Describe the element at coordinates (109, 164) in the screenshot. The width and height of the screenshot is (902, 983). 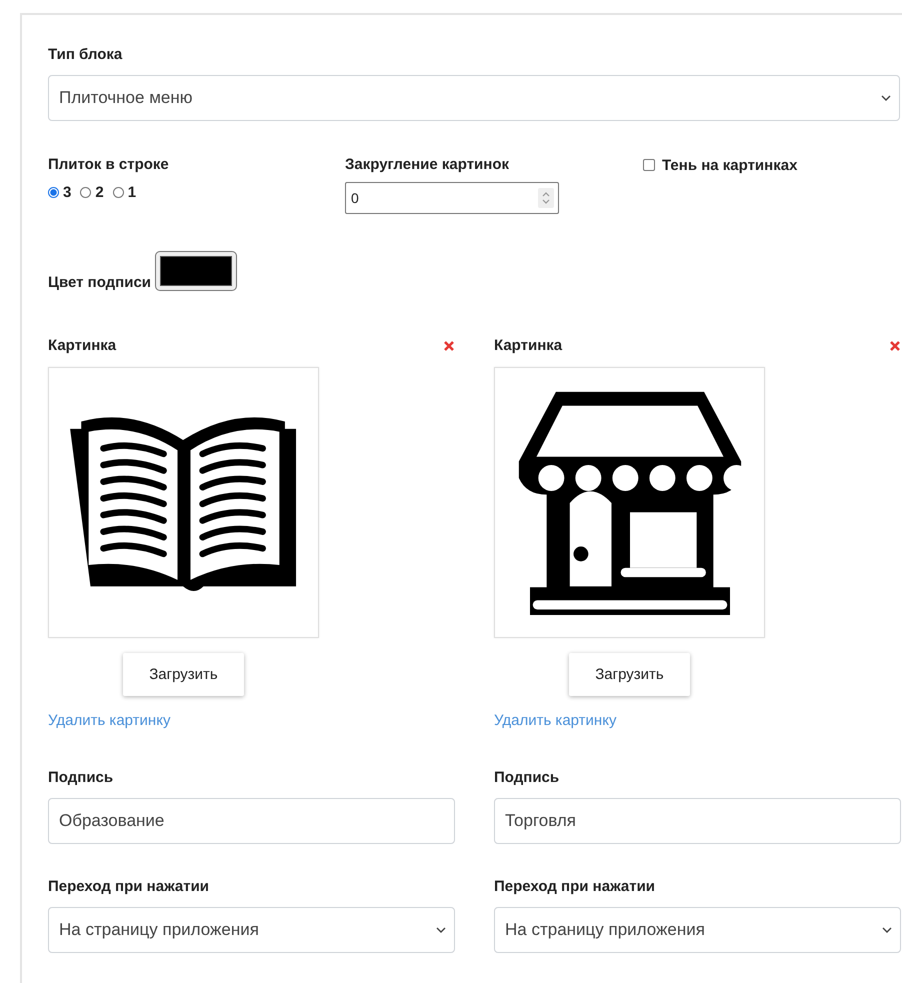
I see `field-label: Плиток в строке` at that location.